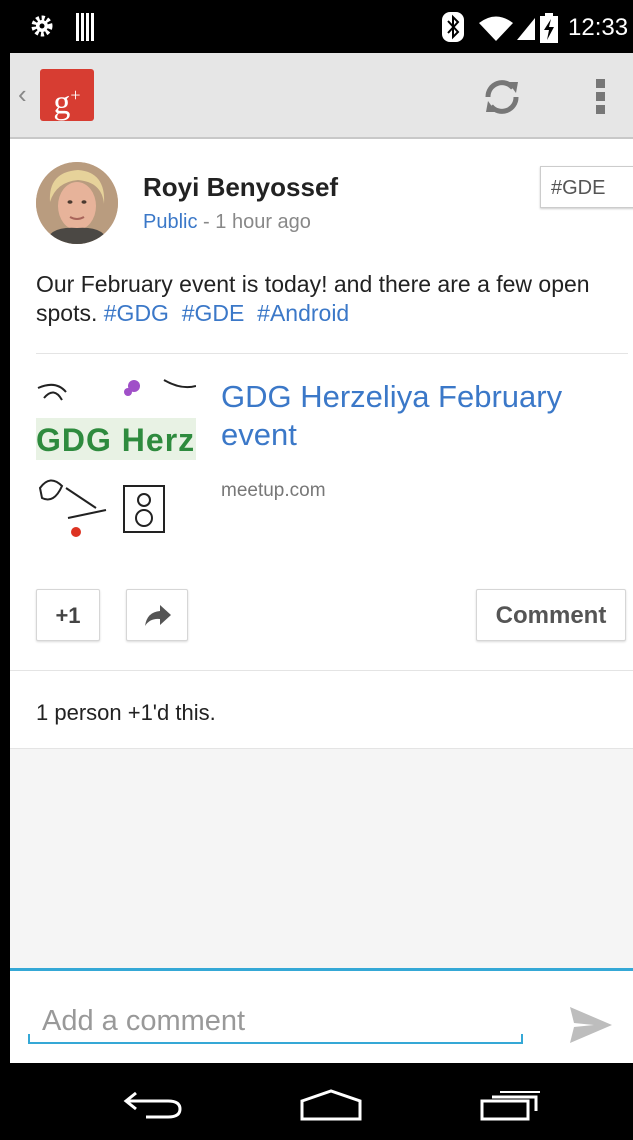 The height and width of the screenshot is (1140, 633). Describe the element at coordinates (263, 222) in the screenshot. I see `post-time: 1 hour ago` at that location.